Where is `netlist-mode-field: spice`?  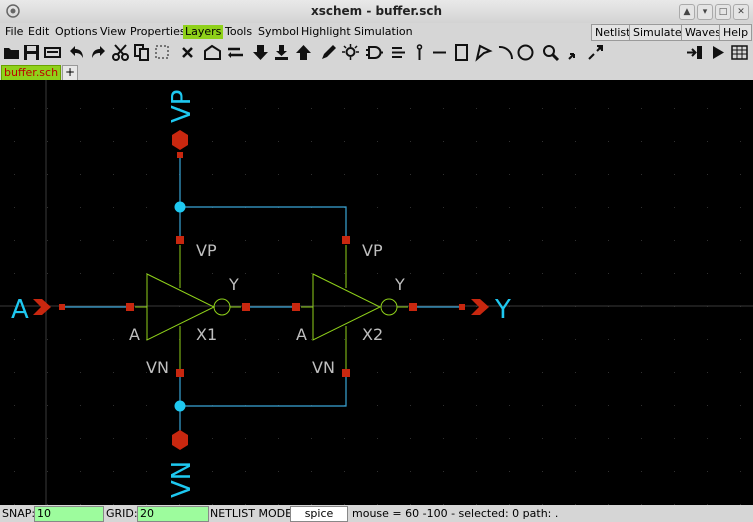
netlist-mode-field: spice is located at coordinates (319, 514).